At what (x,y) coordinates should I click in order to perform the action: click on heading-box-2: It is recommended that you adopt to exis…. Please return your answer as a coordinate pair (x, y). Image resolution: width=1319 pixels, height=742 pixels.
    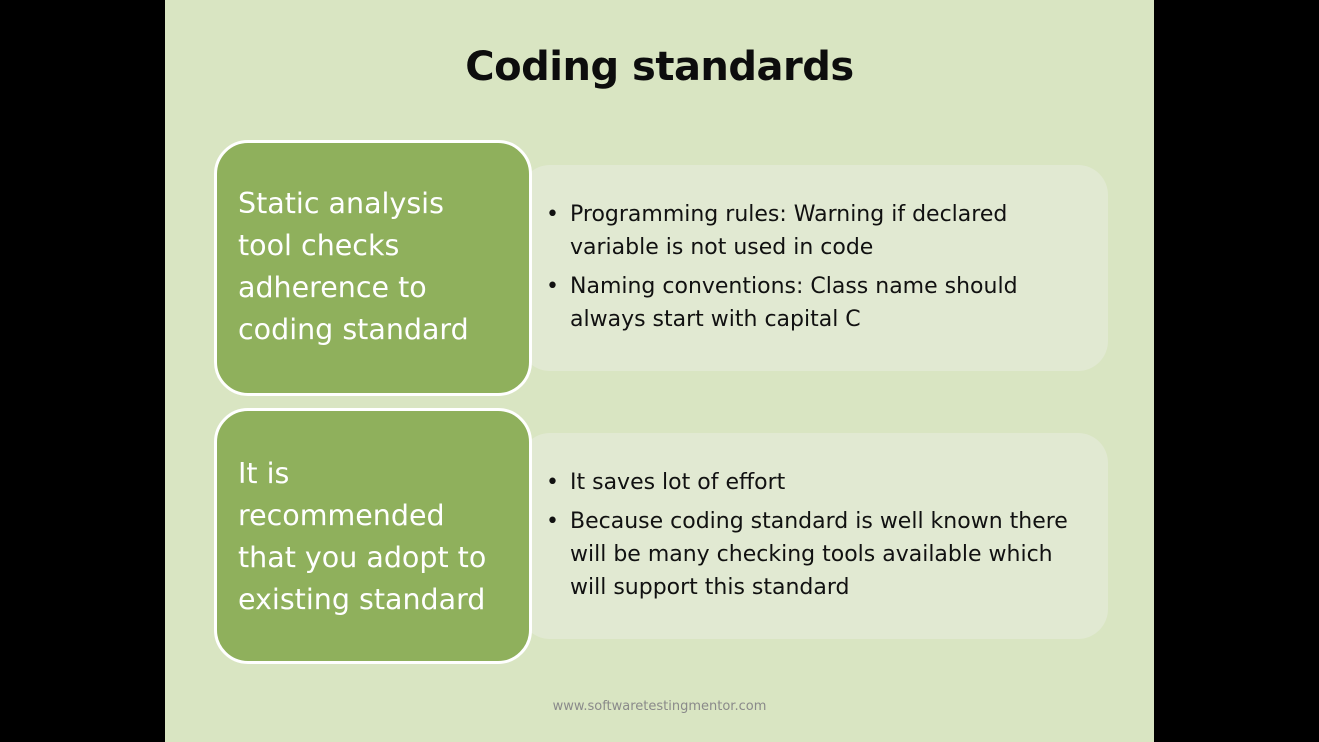
    Looking at the image, I should click on (373, 536).